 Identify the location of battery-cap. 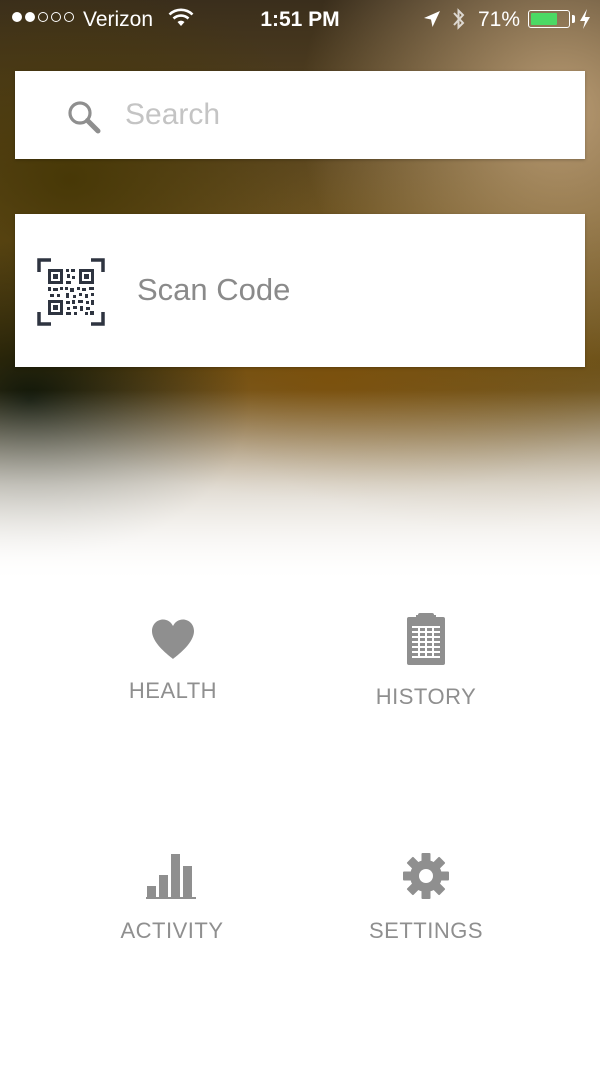
(573, 19).